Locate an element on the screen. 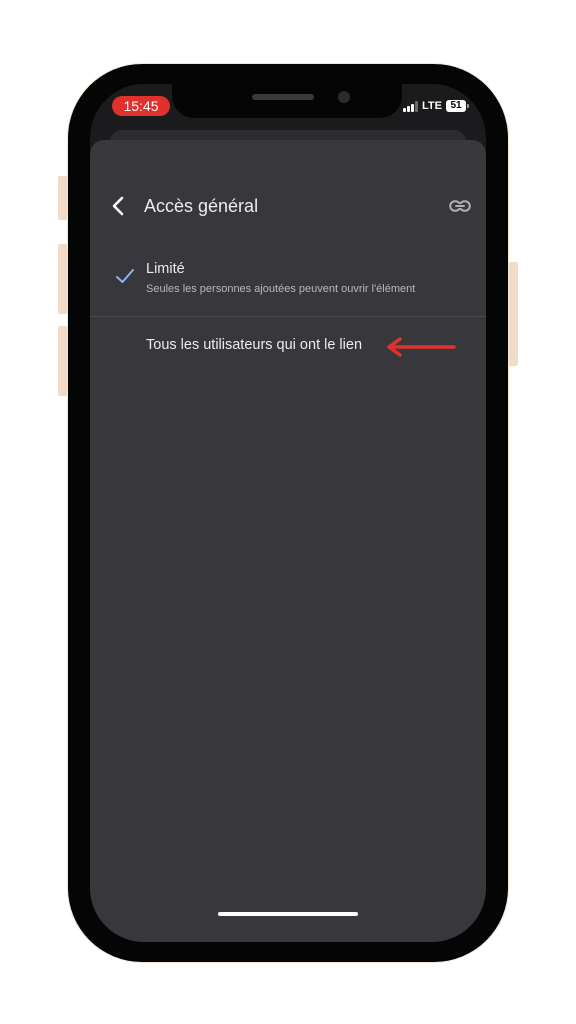  chevron-left-icon is located at coordinates (118, 206).